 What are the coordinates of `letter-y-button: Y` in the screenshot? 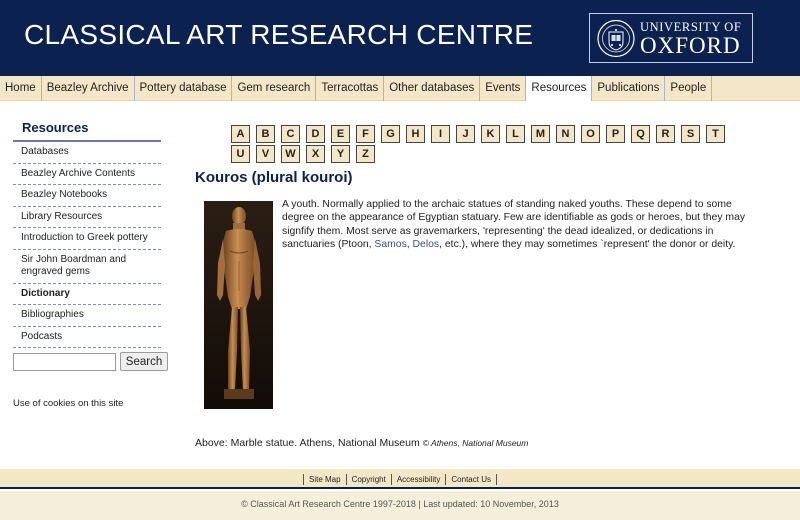 It's located at (340, 154).